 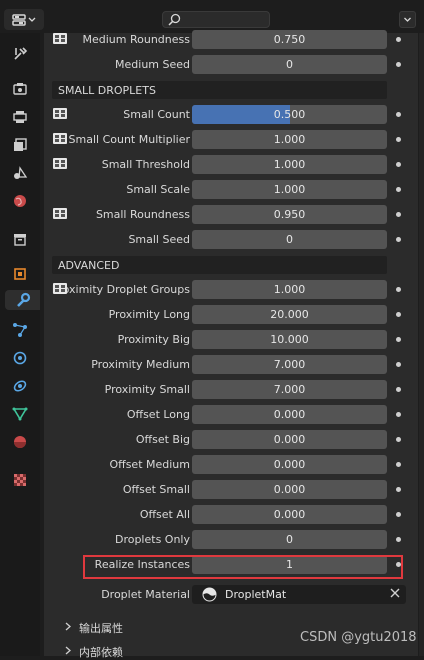 I want to click on property-row: Proximity Long 20.000, so click(x=231, y=315).